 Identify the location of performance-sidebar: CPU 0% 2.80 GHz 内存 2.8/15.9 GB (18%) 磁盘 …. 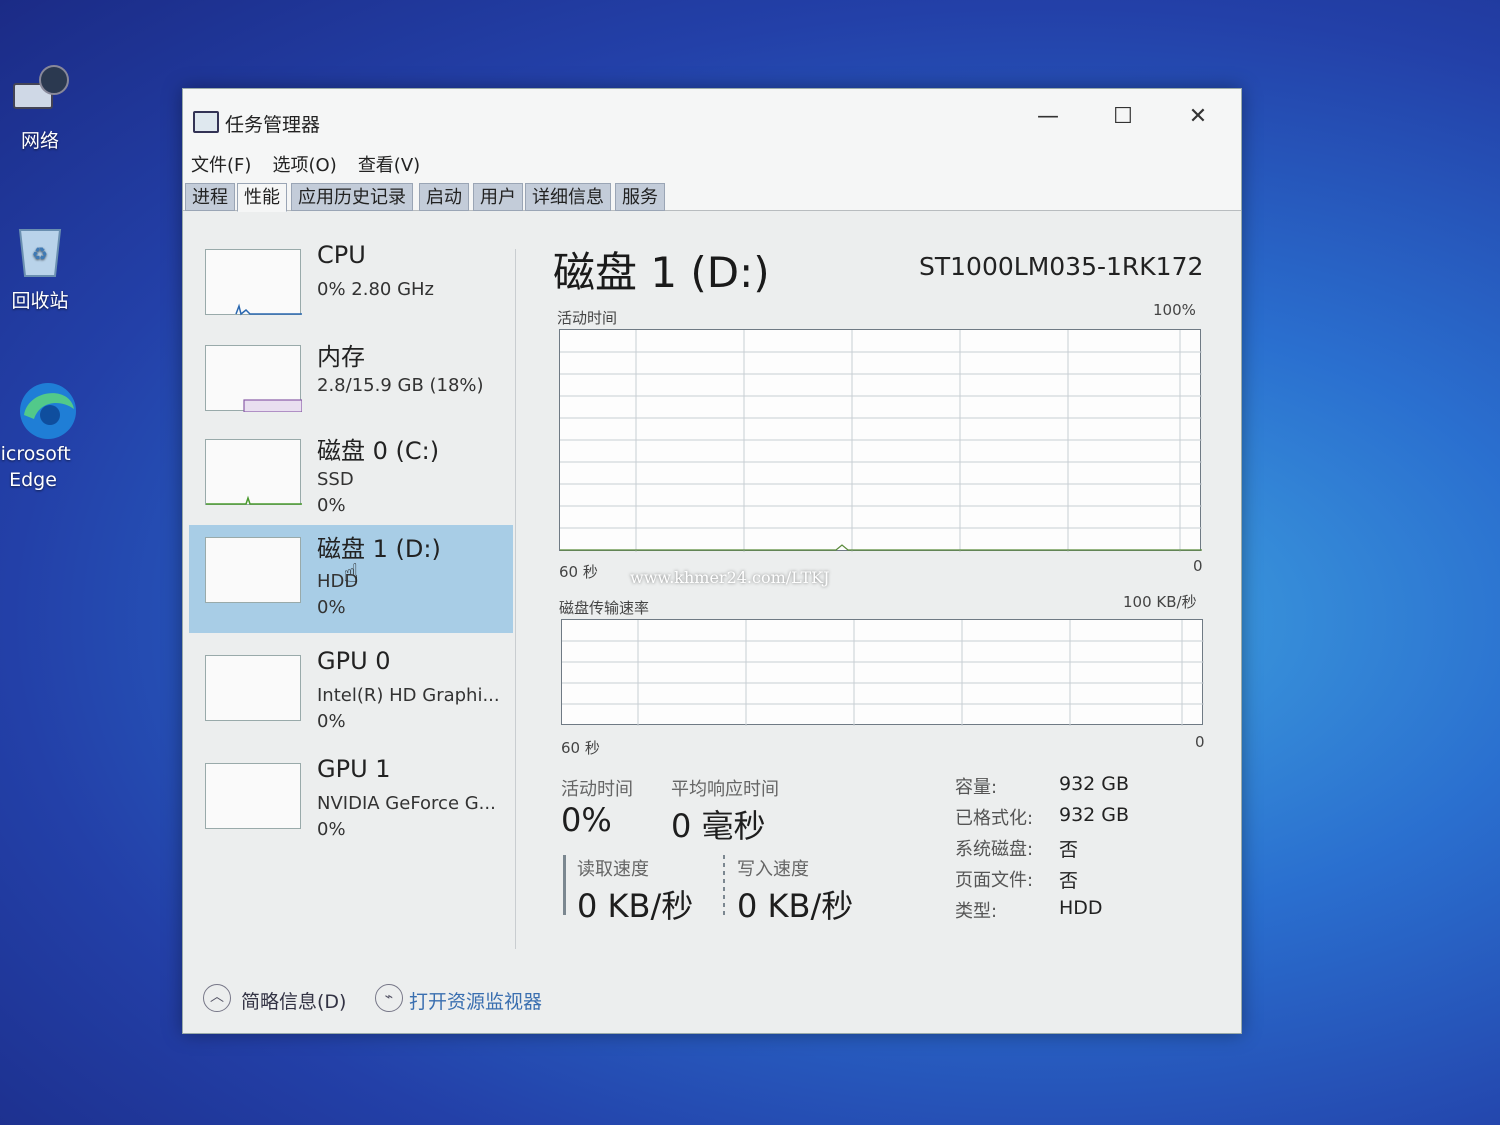
(351, 607).